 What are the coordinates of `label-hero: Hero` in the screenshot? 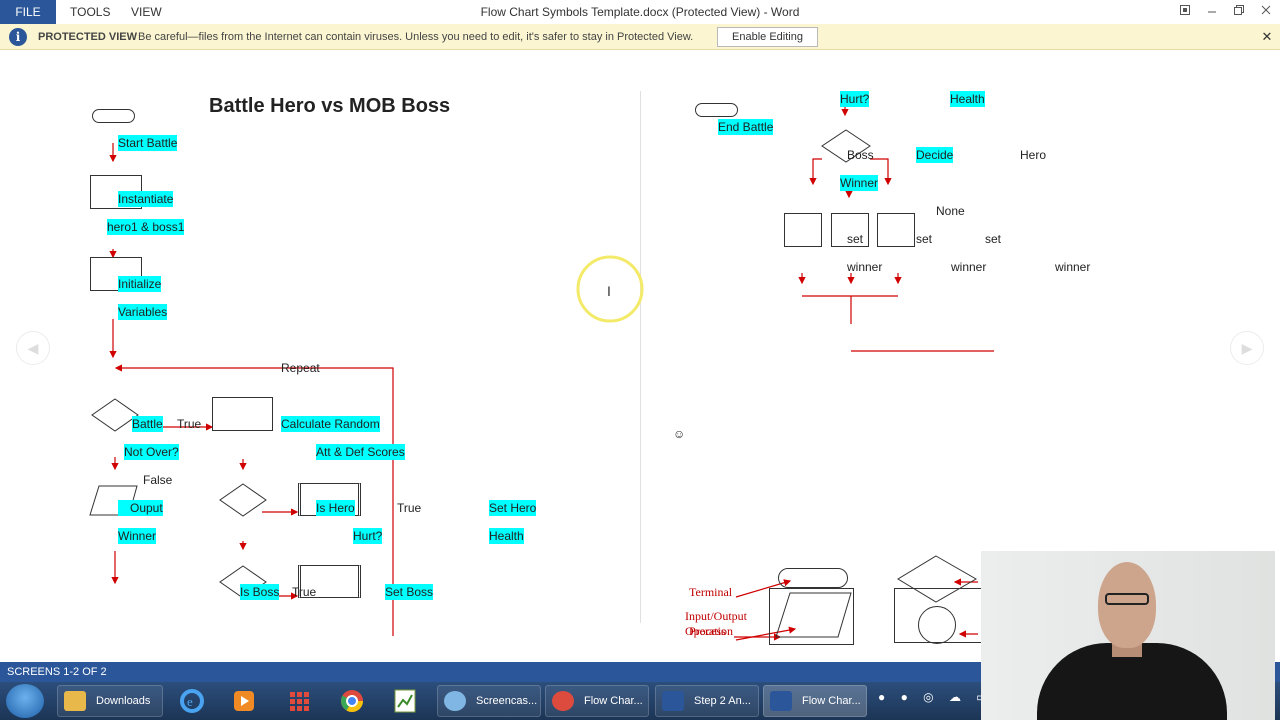 It's located at (1033, 155).